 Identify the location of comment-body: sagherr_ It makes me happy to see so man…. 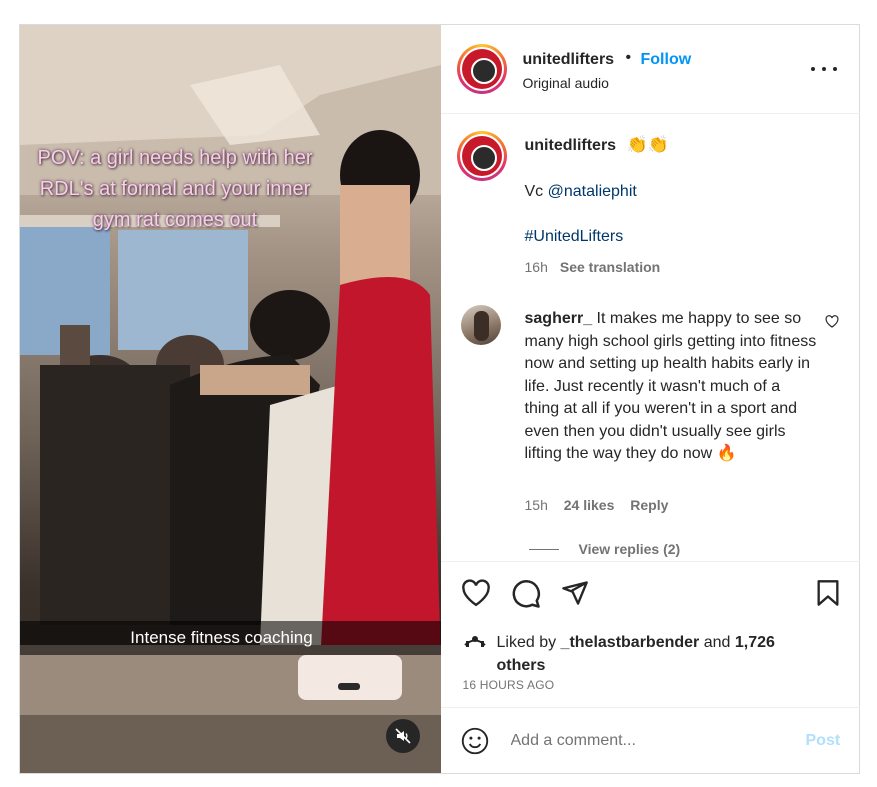
(671, 387).